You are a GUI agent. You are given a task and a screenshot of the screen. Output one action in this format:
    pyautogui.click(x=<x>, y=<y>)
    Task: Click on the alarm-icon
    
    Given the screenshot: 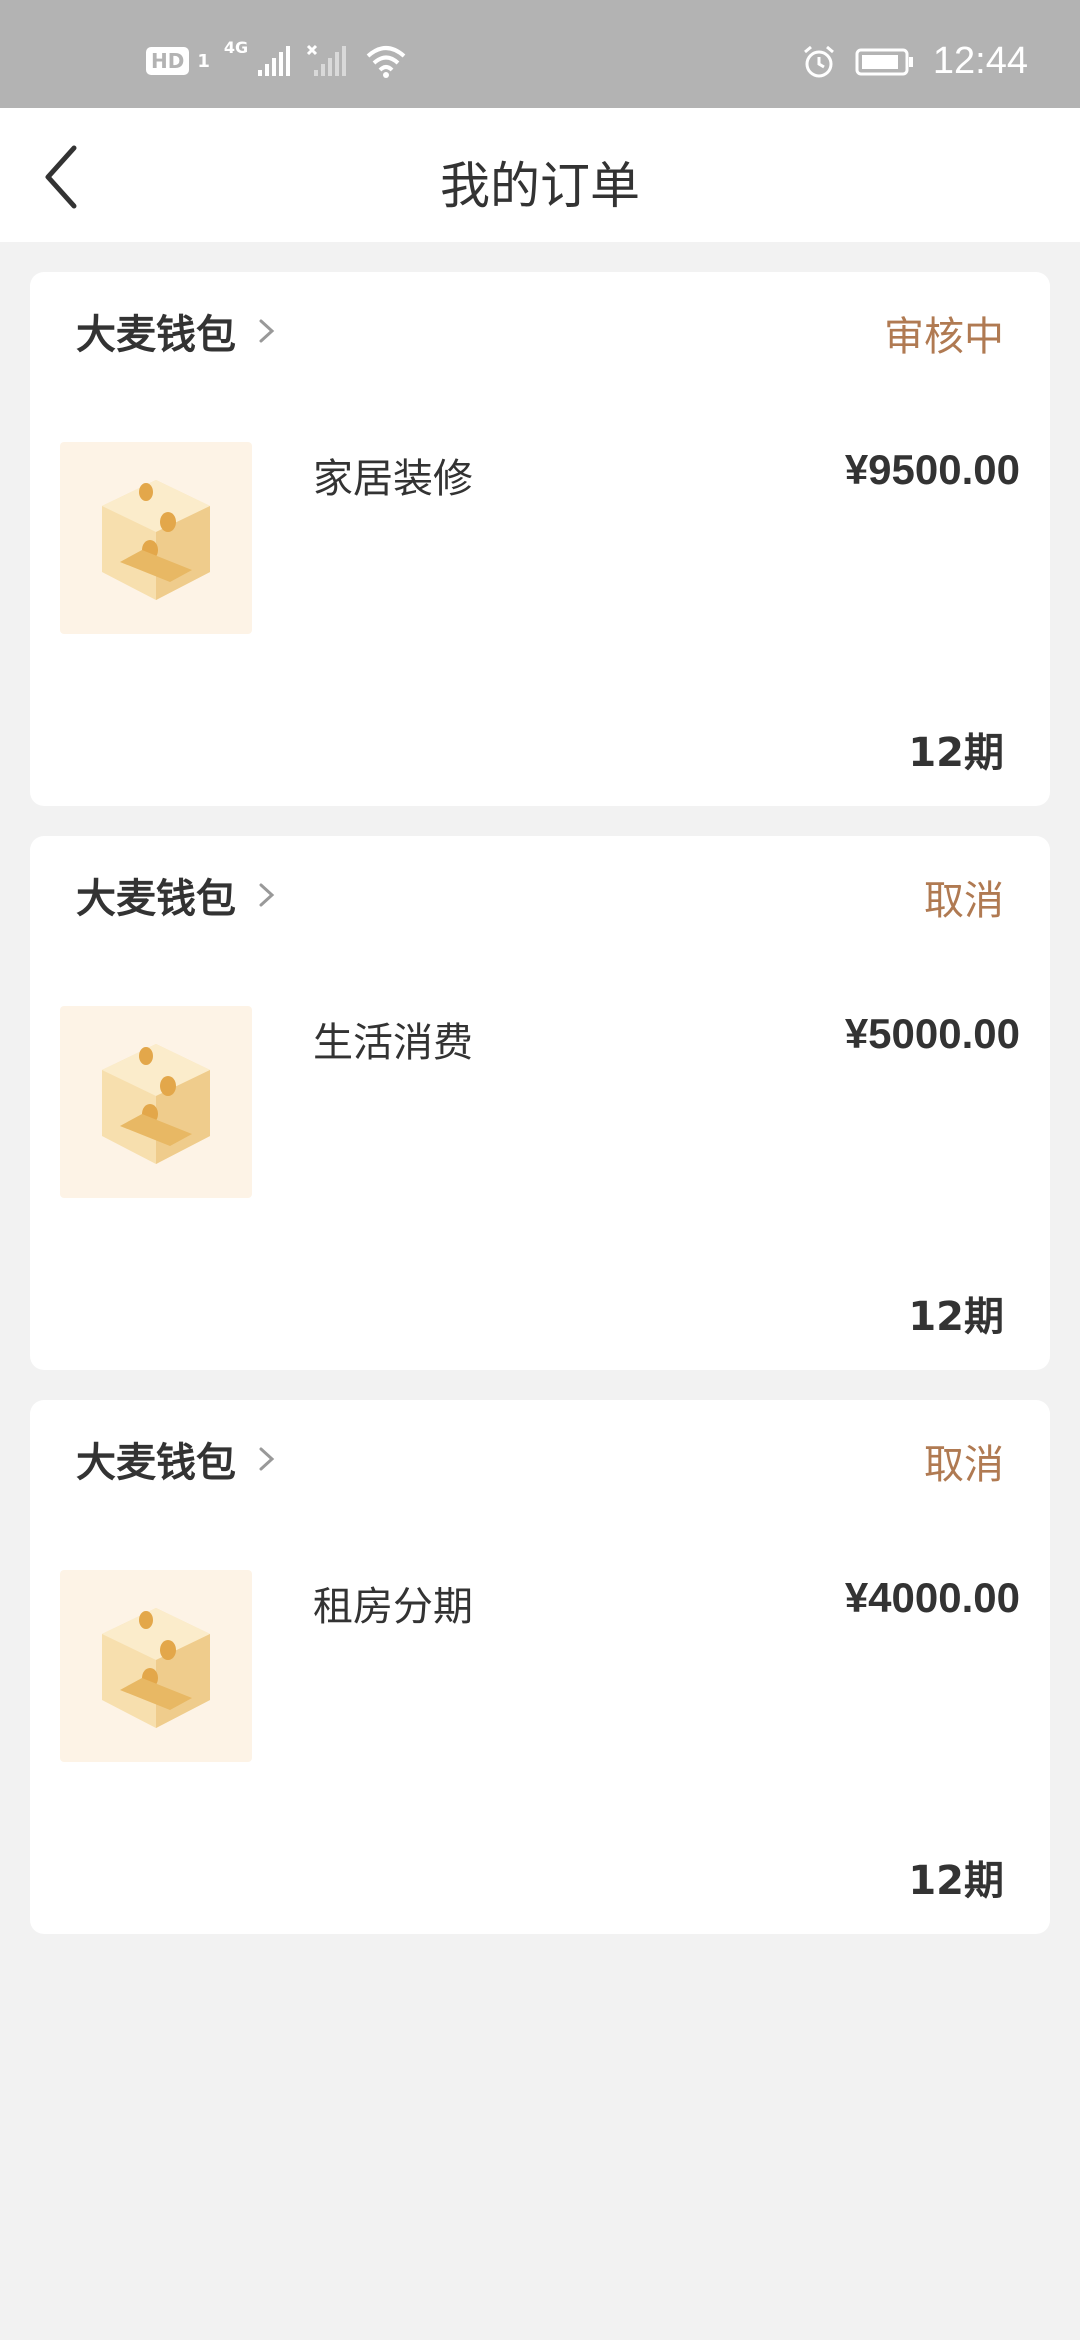 What is the action you would take?
    pyautogui.click(x=818, y=61)
    